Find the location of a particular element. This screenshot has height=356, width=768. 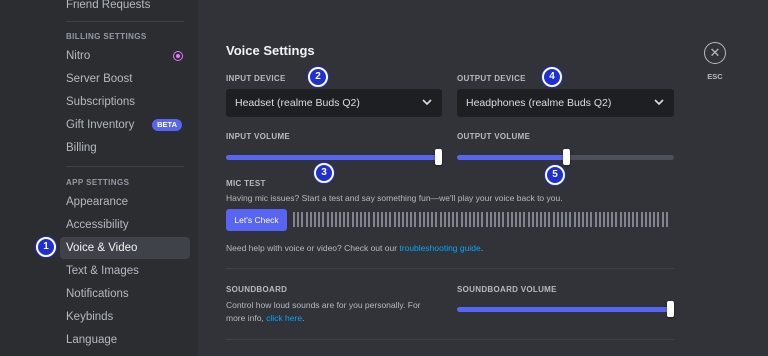

output-device-select: Headphones (realme Buds Q2) is located at coordinates (565, 103).